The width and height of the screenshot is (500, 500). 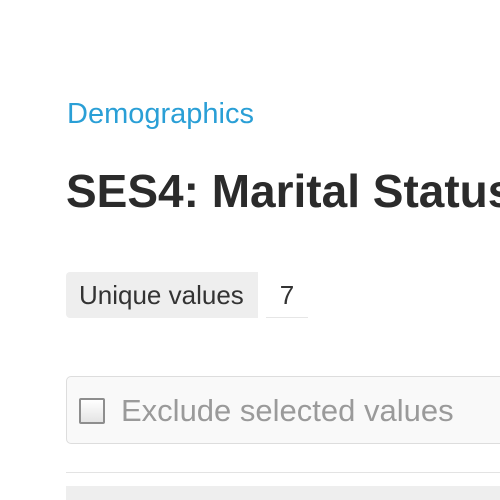 I want to click on unique-values-stat: Unique values 7, so click(x=187, y=295).